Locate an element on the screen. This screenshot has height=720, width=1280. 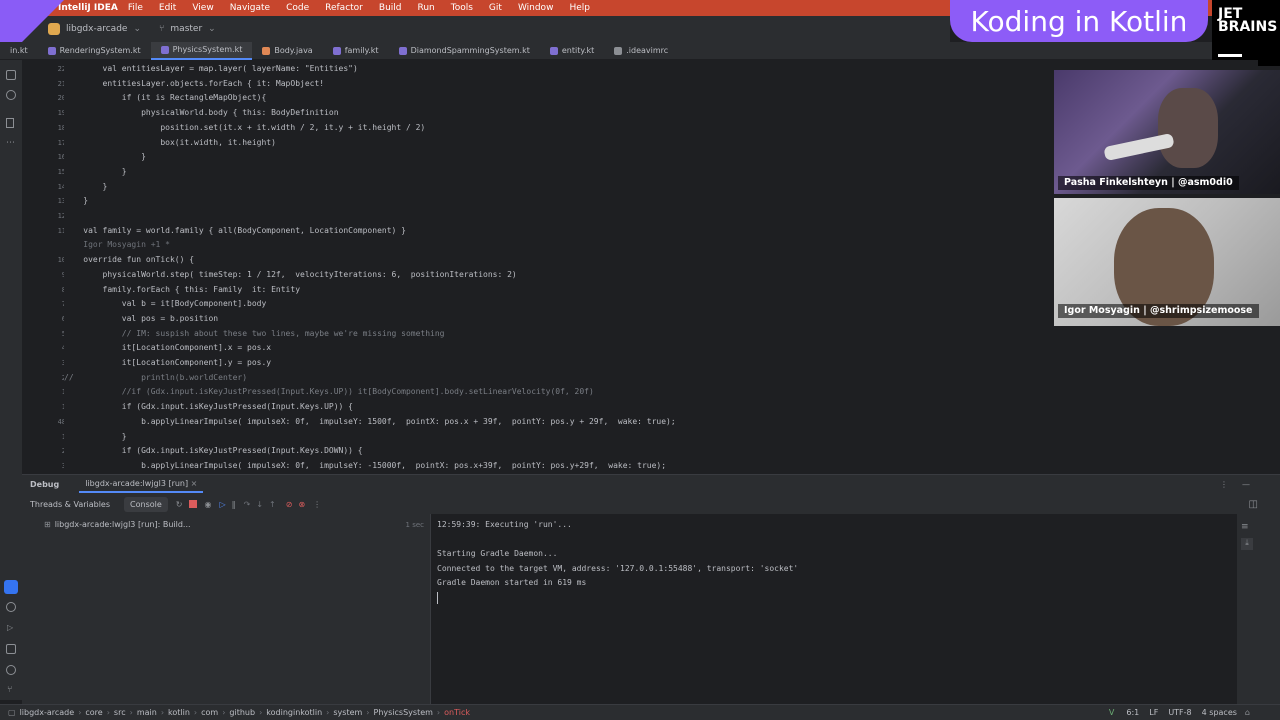
tab-label: family.kt is located at coordinates (361, 50).